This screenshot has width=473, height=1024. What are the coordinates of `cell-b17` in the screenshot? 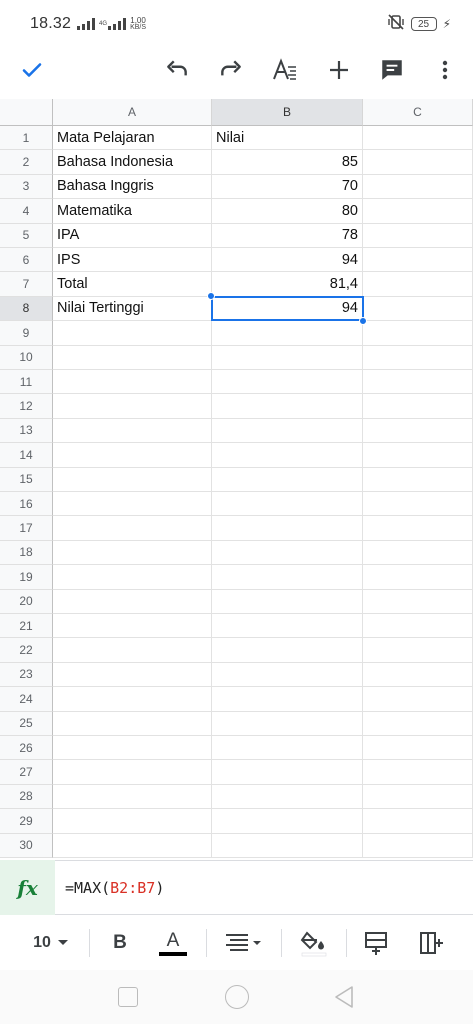 It's located at (287, 528).